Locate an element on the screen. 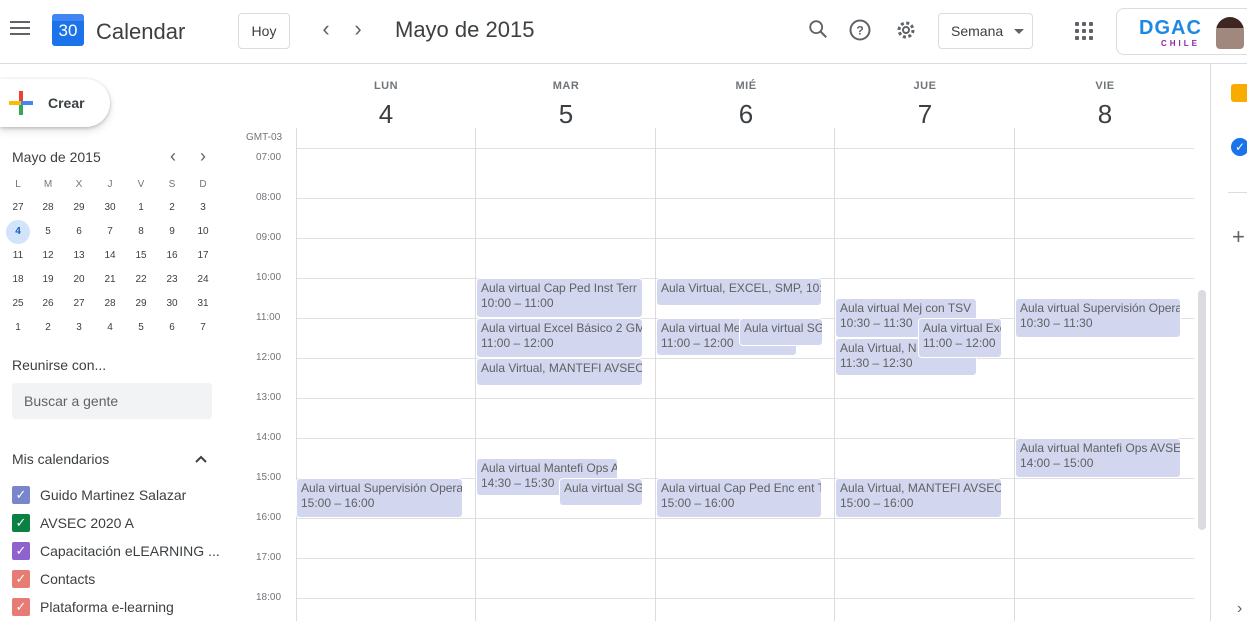 This screenshot has height=621, width=1247. day-column-header: JUE 7 is located at coordinates (925, 105).